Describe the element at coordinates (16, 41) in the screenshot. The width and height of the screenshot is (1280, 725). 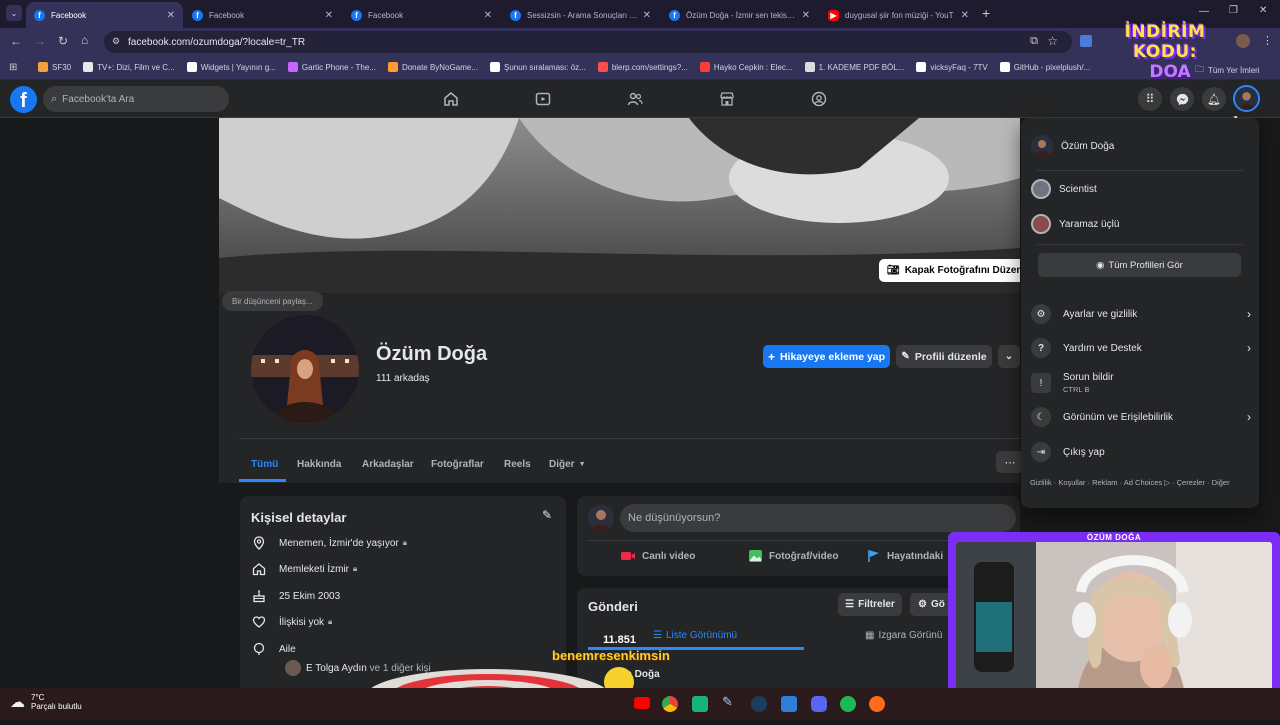
I see `back-icon: ←` at that location.